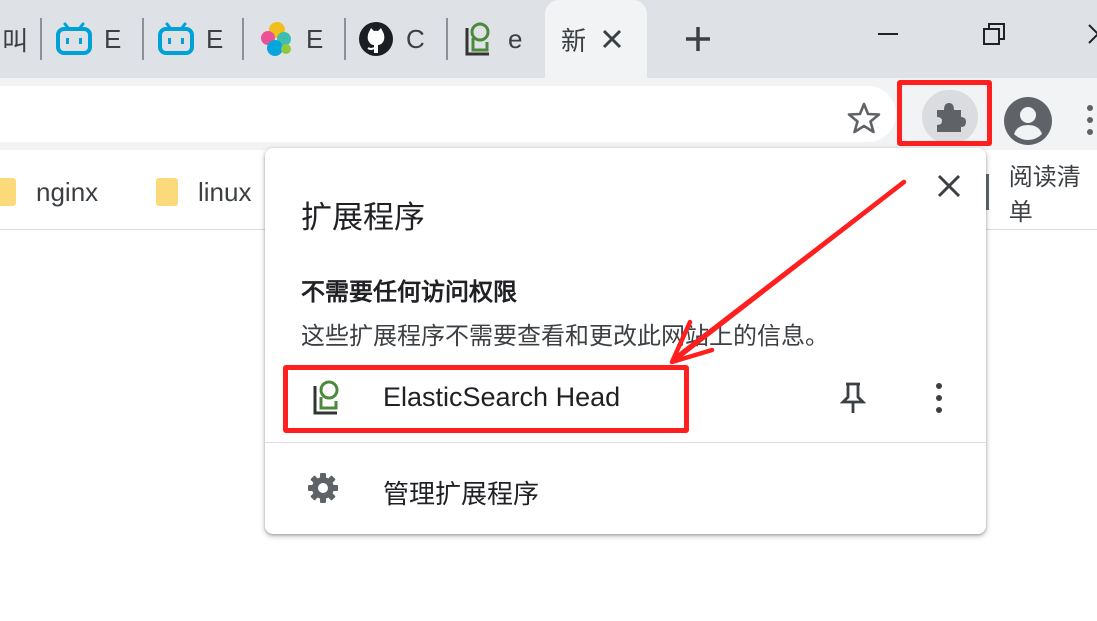 The height and width of the screenshot is (621, 1097). I want to click on popup-close-button, so click(949, 186).